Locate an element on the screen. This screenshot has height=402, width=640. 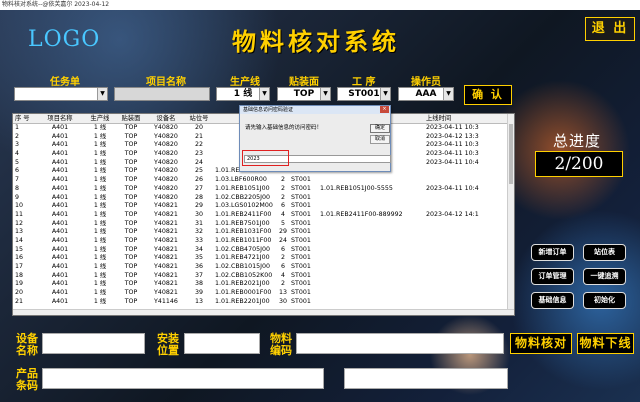
dialog-ok-button: 确定 is located at coordinates (380, 128).